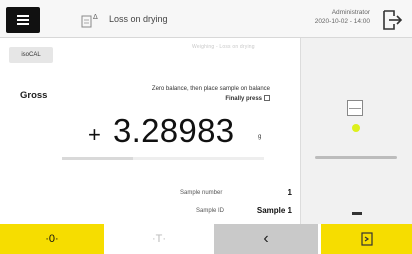 This screenshot has height=254, width=412. Describe the element at coordinates (392, 20) in the screenshot. I see `logout-icon` at that location.